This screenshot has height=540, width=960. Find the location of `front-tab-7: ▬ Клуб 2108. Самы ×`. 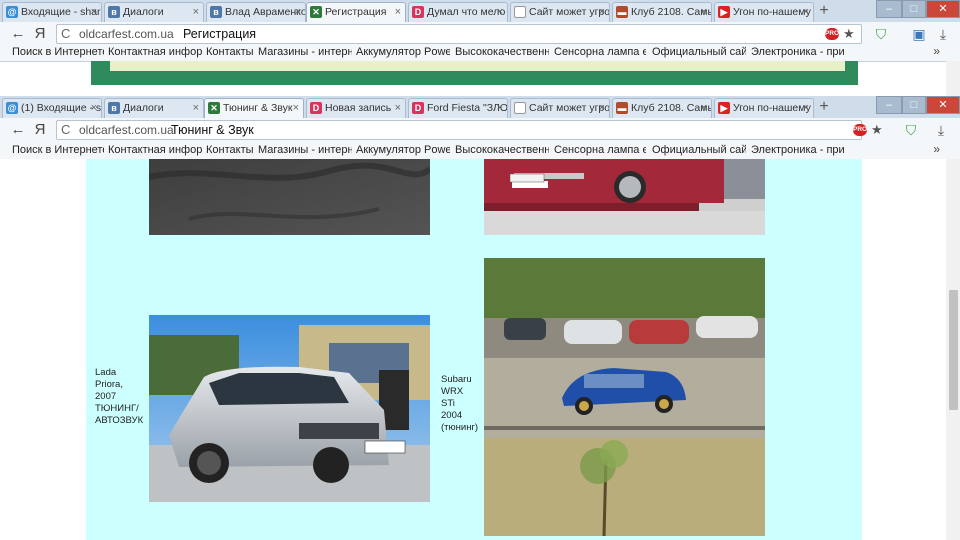

front-tab-7: ▬ Клуб 2108. Самы × is located at coordinates (662, 108).